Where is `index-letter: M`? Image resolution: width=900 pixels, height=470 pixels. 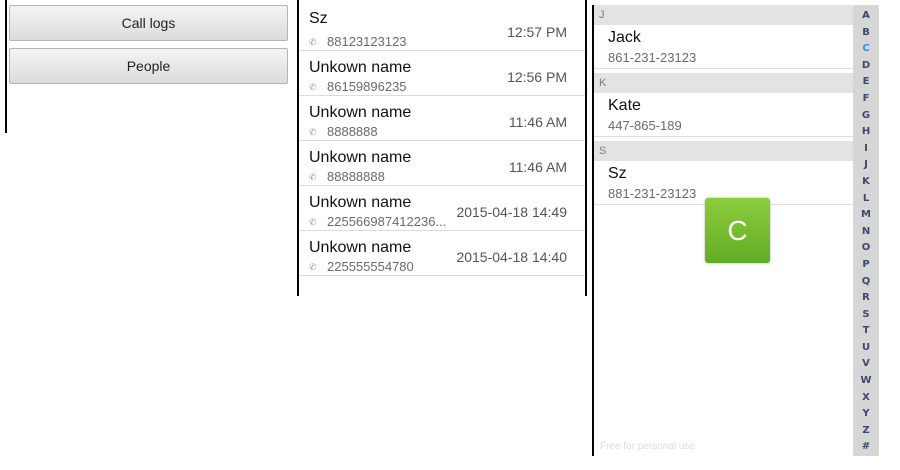 index-letter: M is located at coordinates (866, 215).